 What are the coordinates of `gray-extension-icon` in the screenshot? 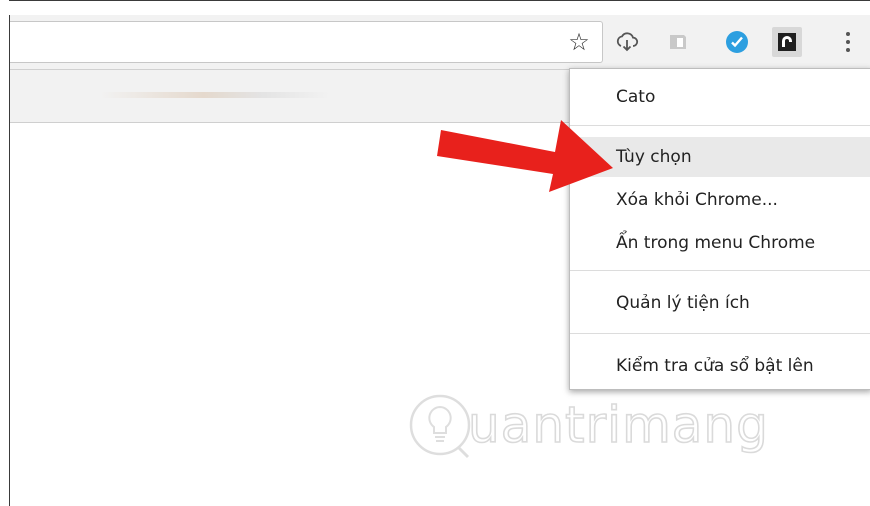 It's located at (678, 42).